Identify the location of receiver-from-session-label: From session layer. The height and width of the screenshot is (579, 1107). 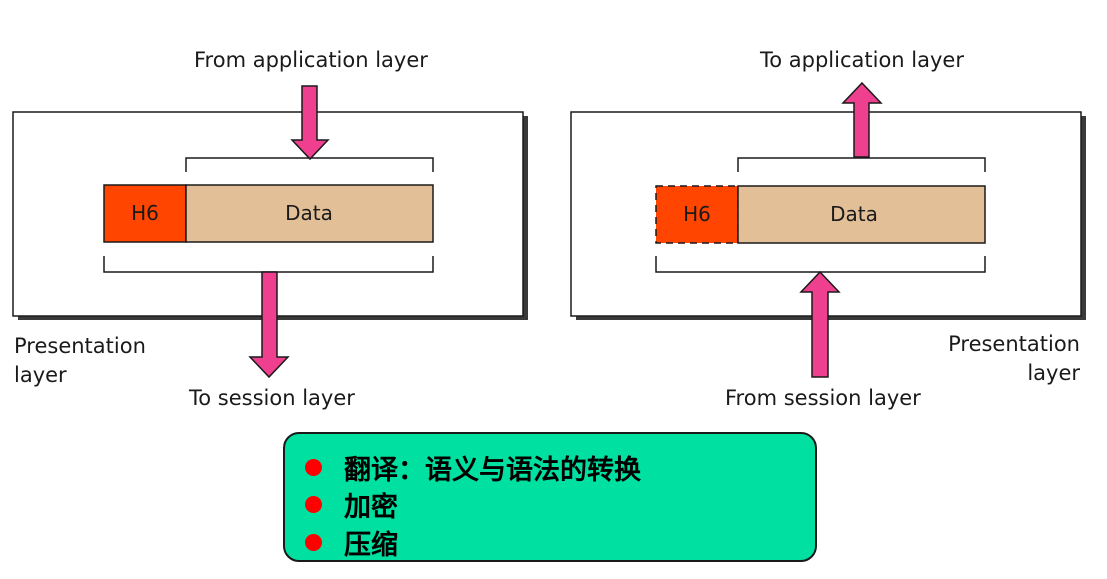
(823, 398).